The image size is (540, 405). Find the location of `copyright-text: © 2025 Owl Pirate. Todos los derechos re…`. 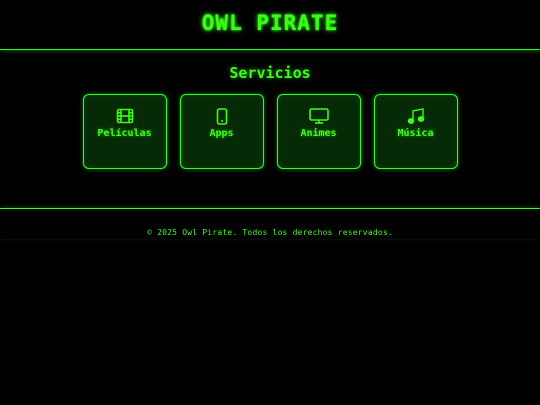

copyright-text: © 2025 Owl Pirate. Todos los derechos re… is located at coordinates (270, 232).